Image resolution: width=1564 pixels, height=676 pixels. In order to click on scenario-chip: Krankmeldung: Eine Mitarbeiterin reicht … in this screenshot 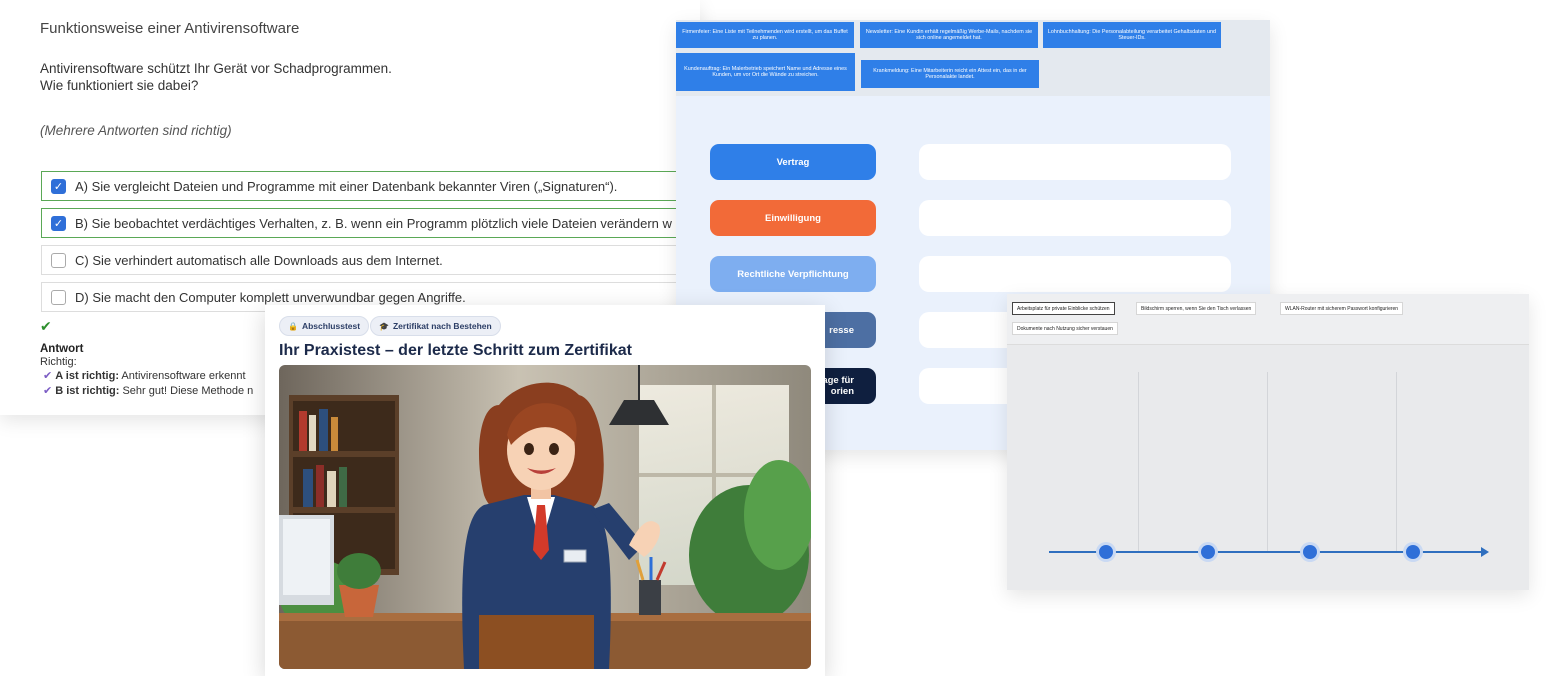, I will do `click(950, 74)`.